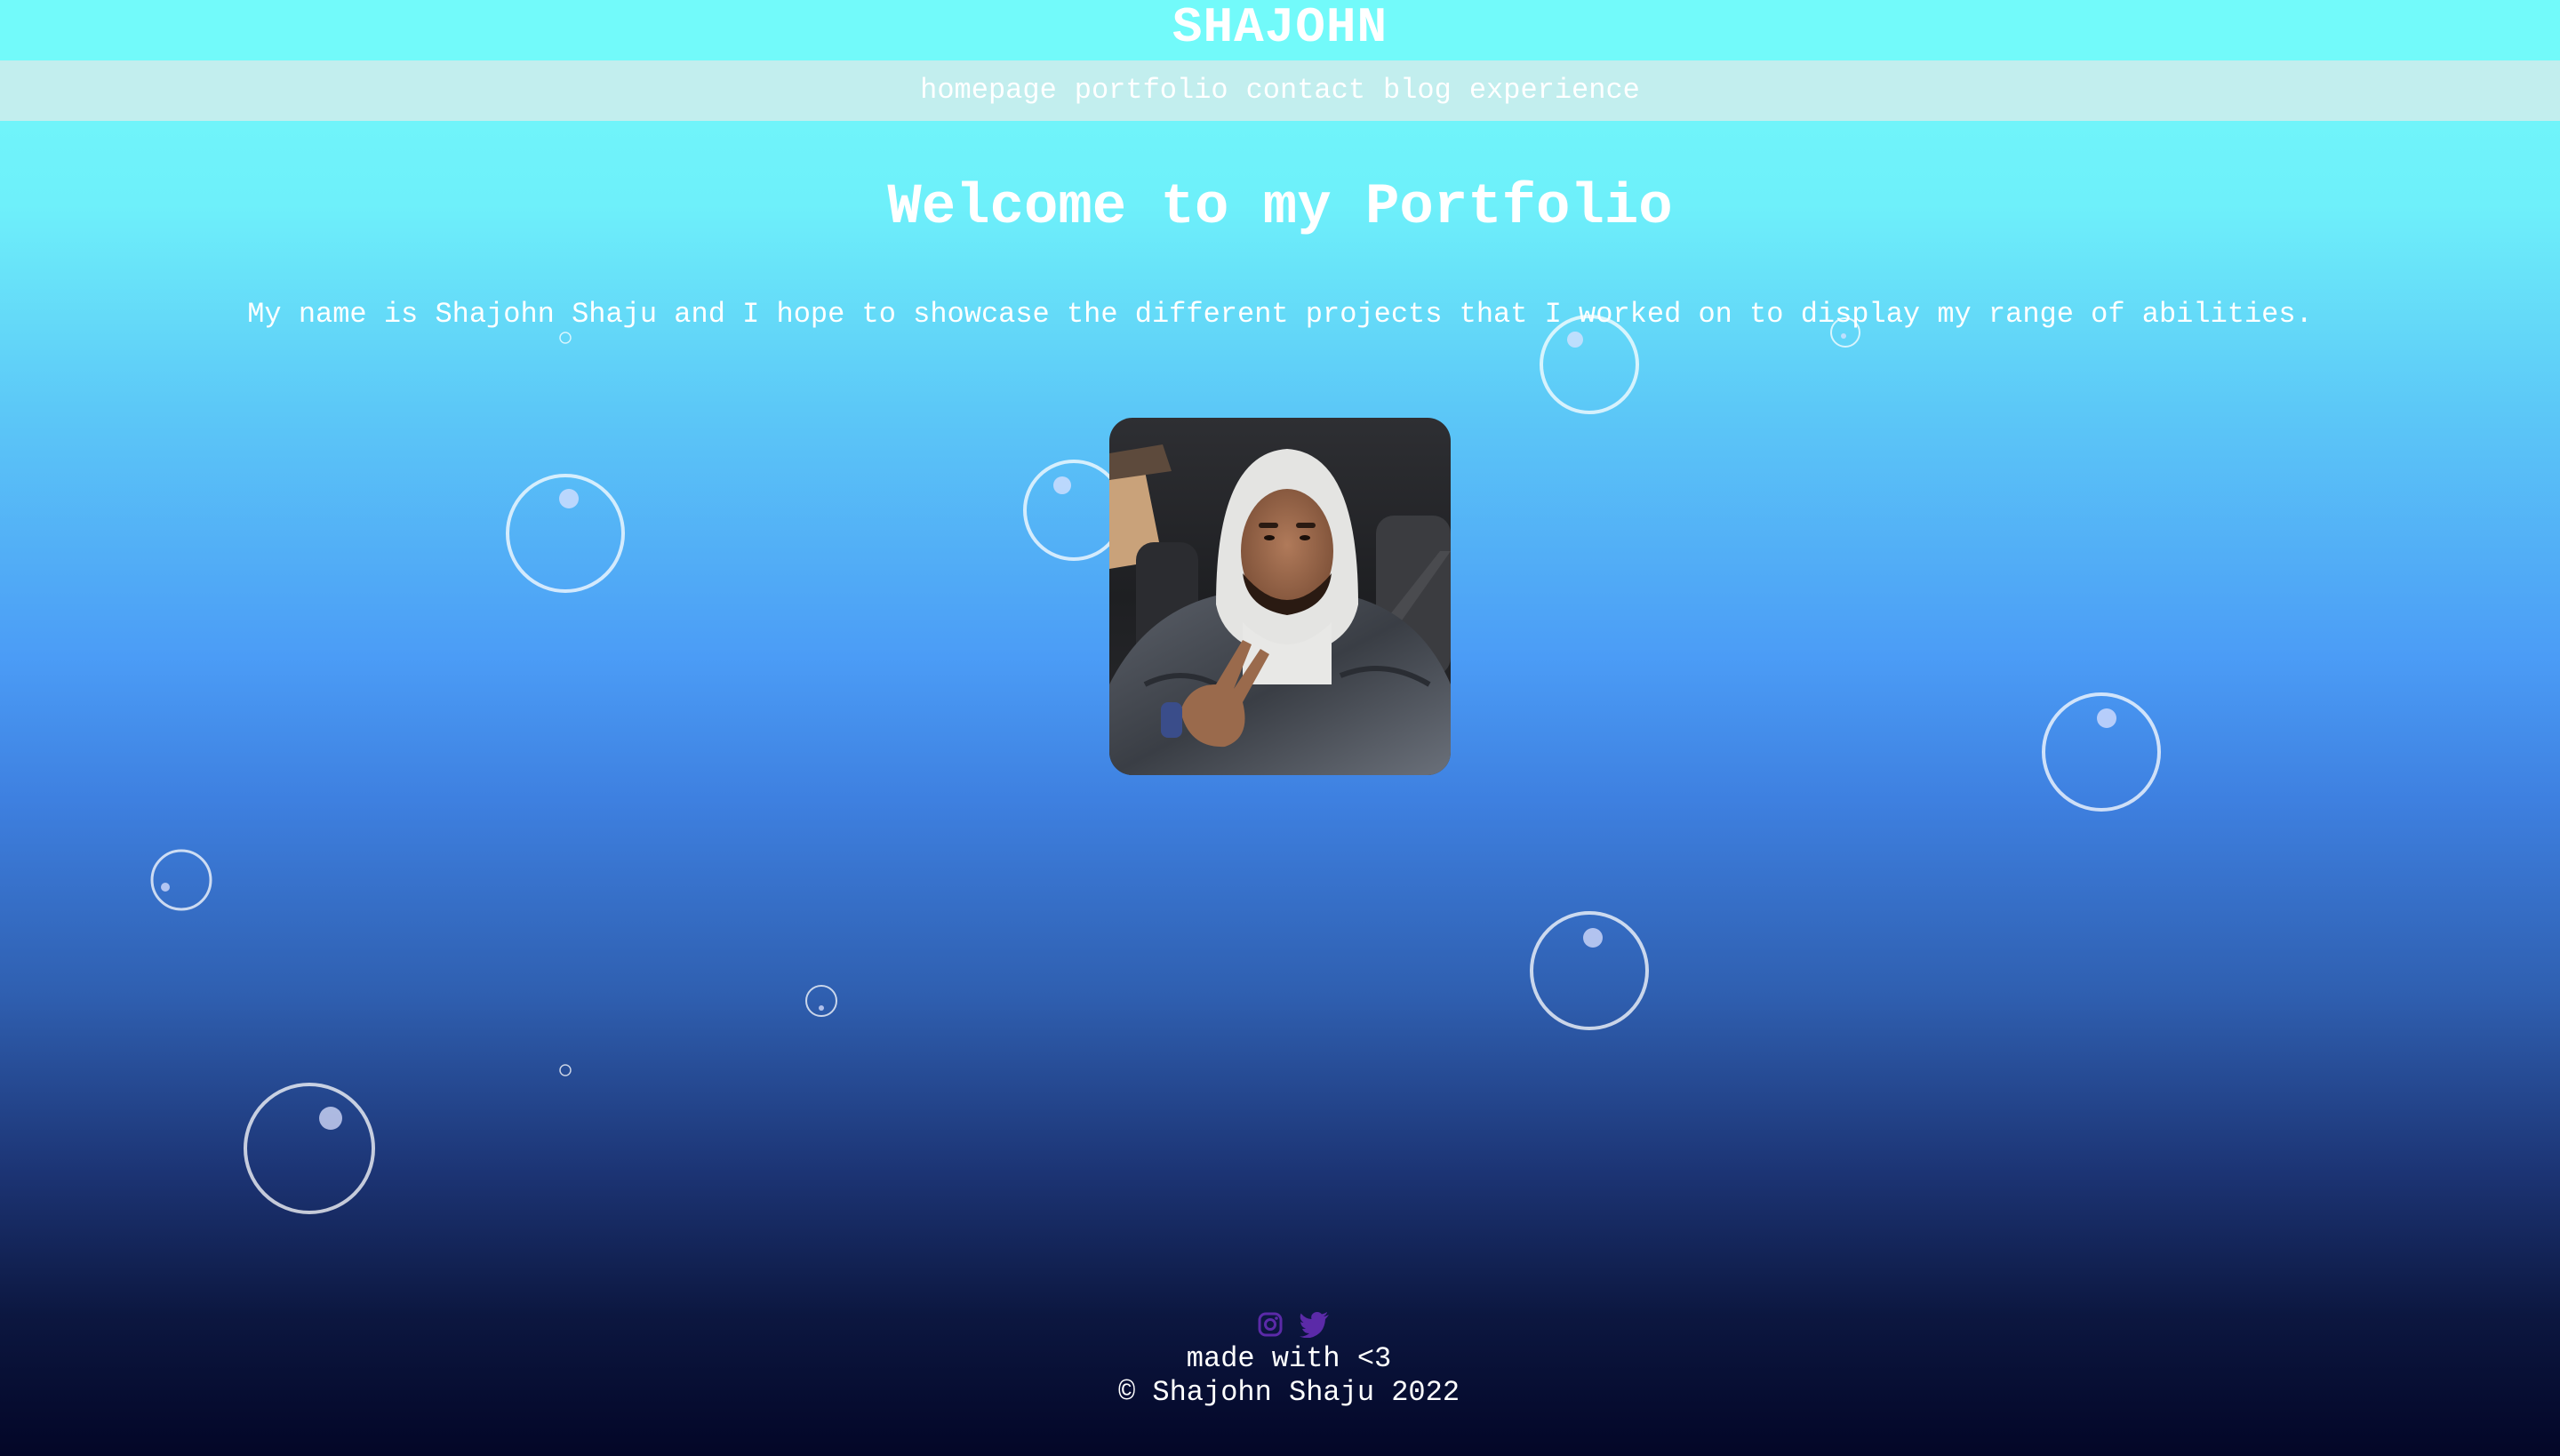  I want to click on twitter-icon, so click(1315, 1324).